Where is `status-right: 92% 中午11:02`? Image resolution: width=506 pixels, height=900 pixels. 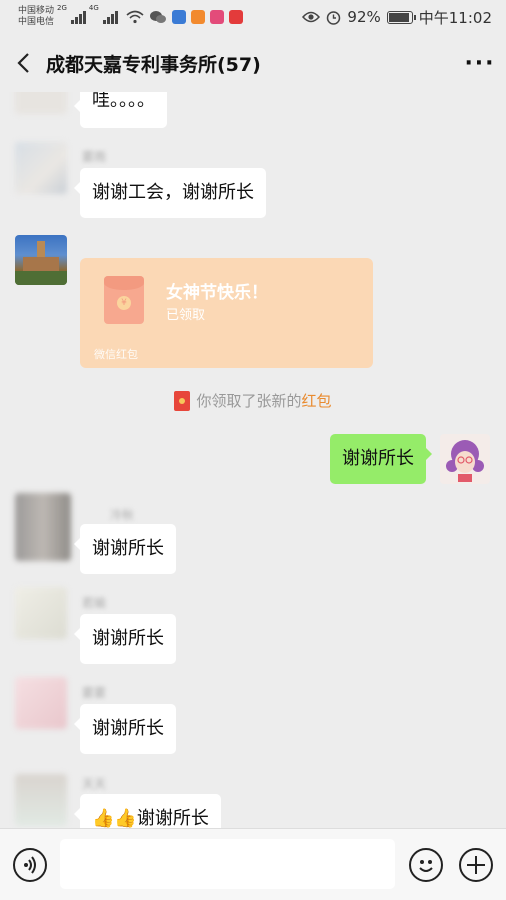 status-right: 92% 中午11:02 is located at coordinates (397, 17).